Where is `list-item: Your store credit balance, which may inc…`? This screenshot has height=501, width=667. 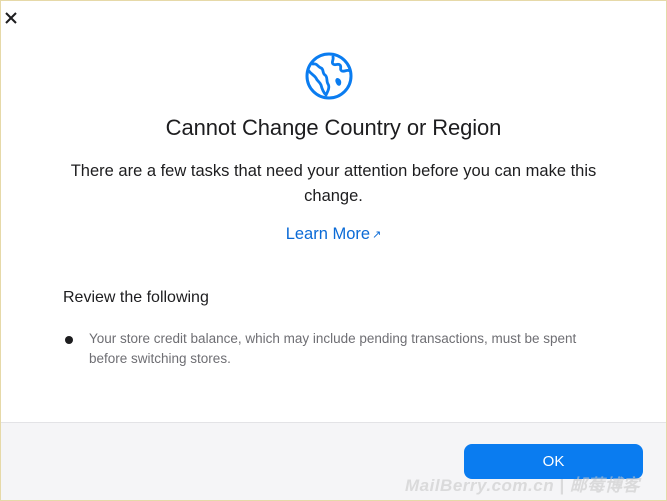 list-item: Your store credit balance, which may inc… is located at coordinates (325, 349).